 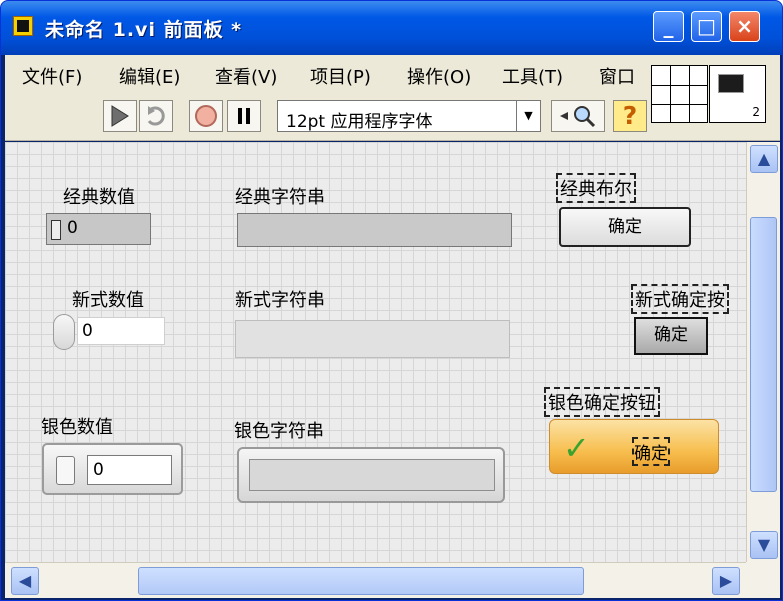 What do you see at coordinates (737, 94) in the screenshot?
I see `vi-icon: 2` at bounding box center [737, 94].